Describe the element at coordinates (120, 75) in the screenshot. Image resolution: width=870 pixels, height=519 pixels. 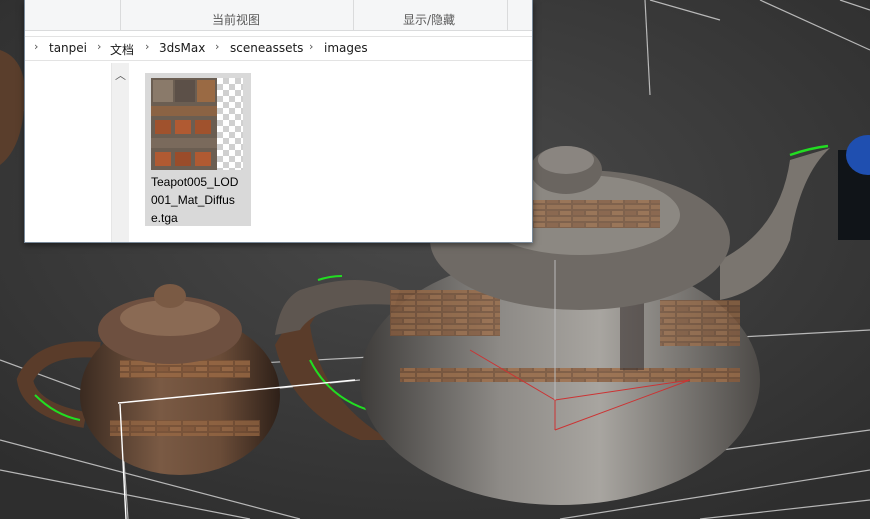
I see `chevron-up-icon: ︿` at that location.